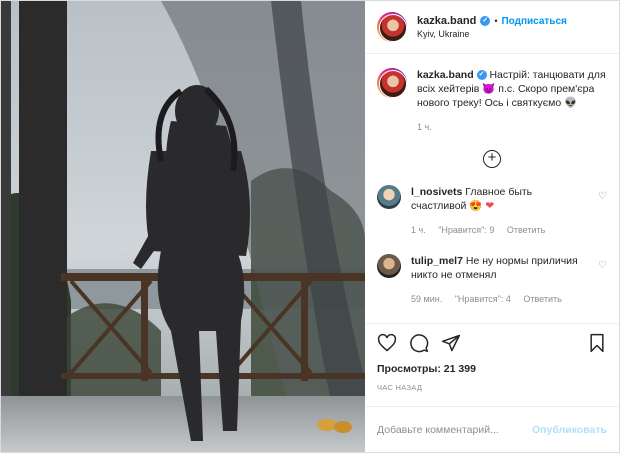 The height and width of the screenshot is (453, 620). What do you see at coordinates (43, 226) in the screenshot?
I see `door-frame-left` at bounding box center [43, 226].